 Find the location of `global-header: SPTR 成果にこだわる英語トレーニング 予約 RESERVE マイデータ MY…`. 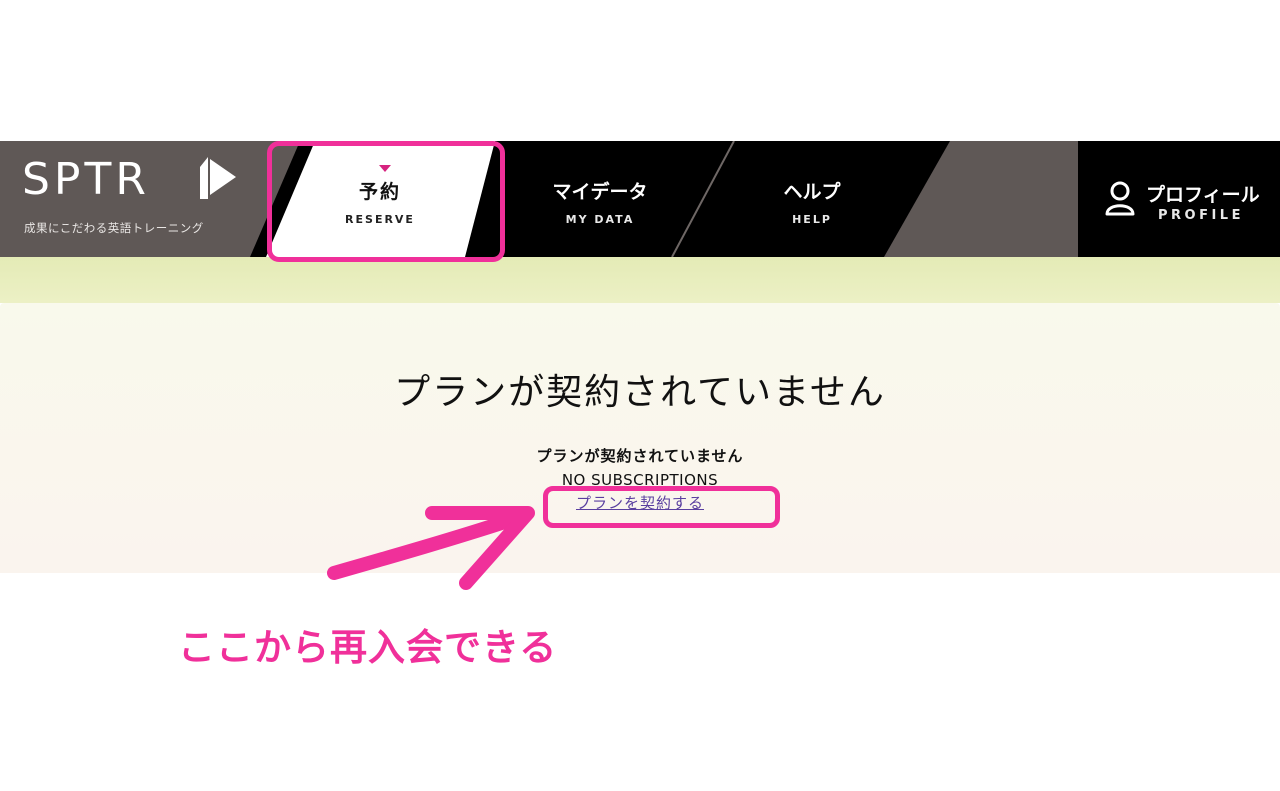

global-header: SPTR 成果にこだわる英語トレーニング 予約 RESERVE マイデータ MY… is located at coordinates (640, 199).